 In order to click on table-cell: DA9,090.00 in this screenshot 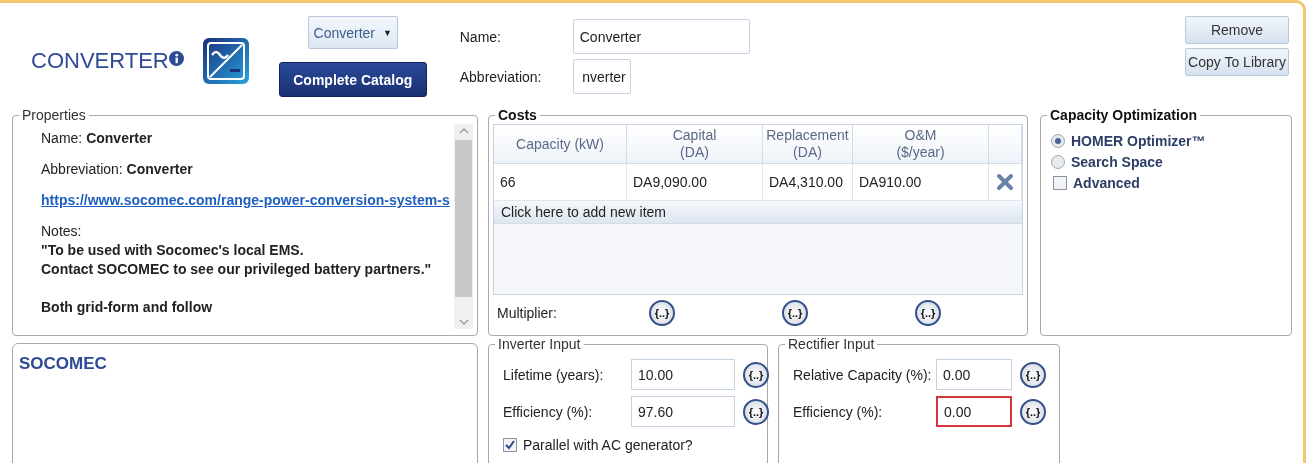, I will do `click(695, 182)`.